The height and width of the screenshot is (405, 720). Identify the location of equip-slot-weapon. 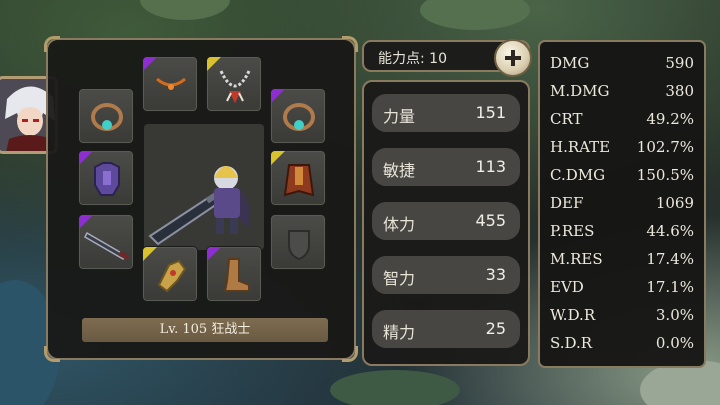
(106, 242).